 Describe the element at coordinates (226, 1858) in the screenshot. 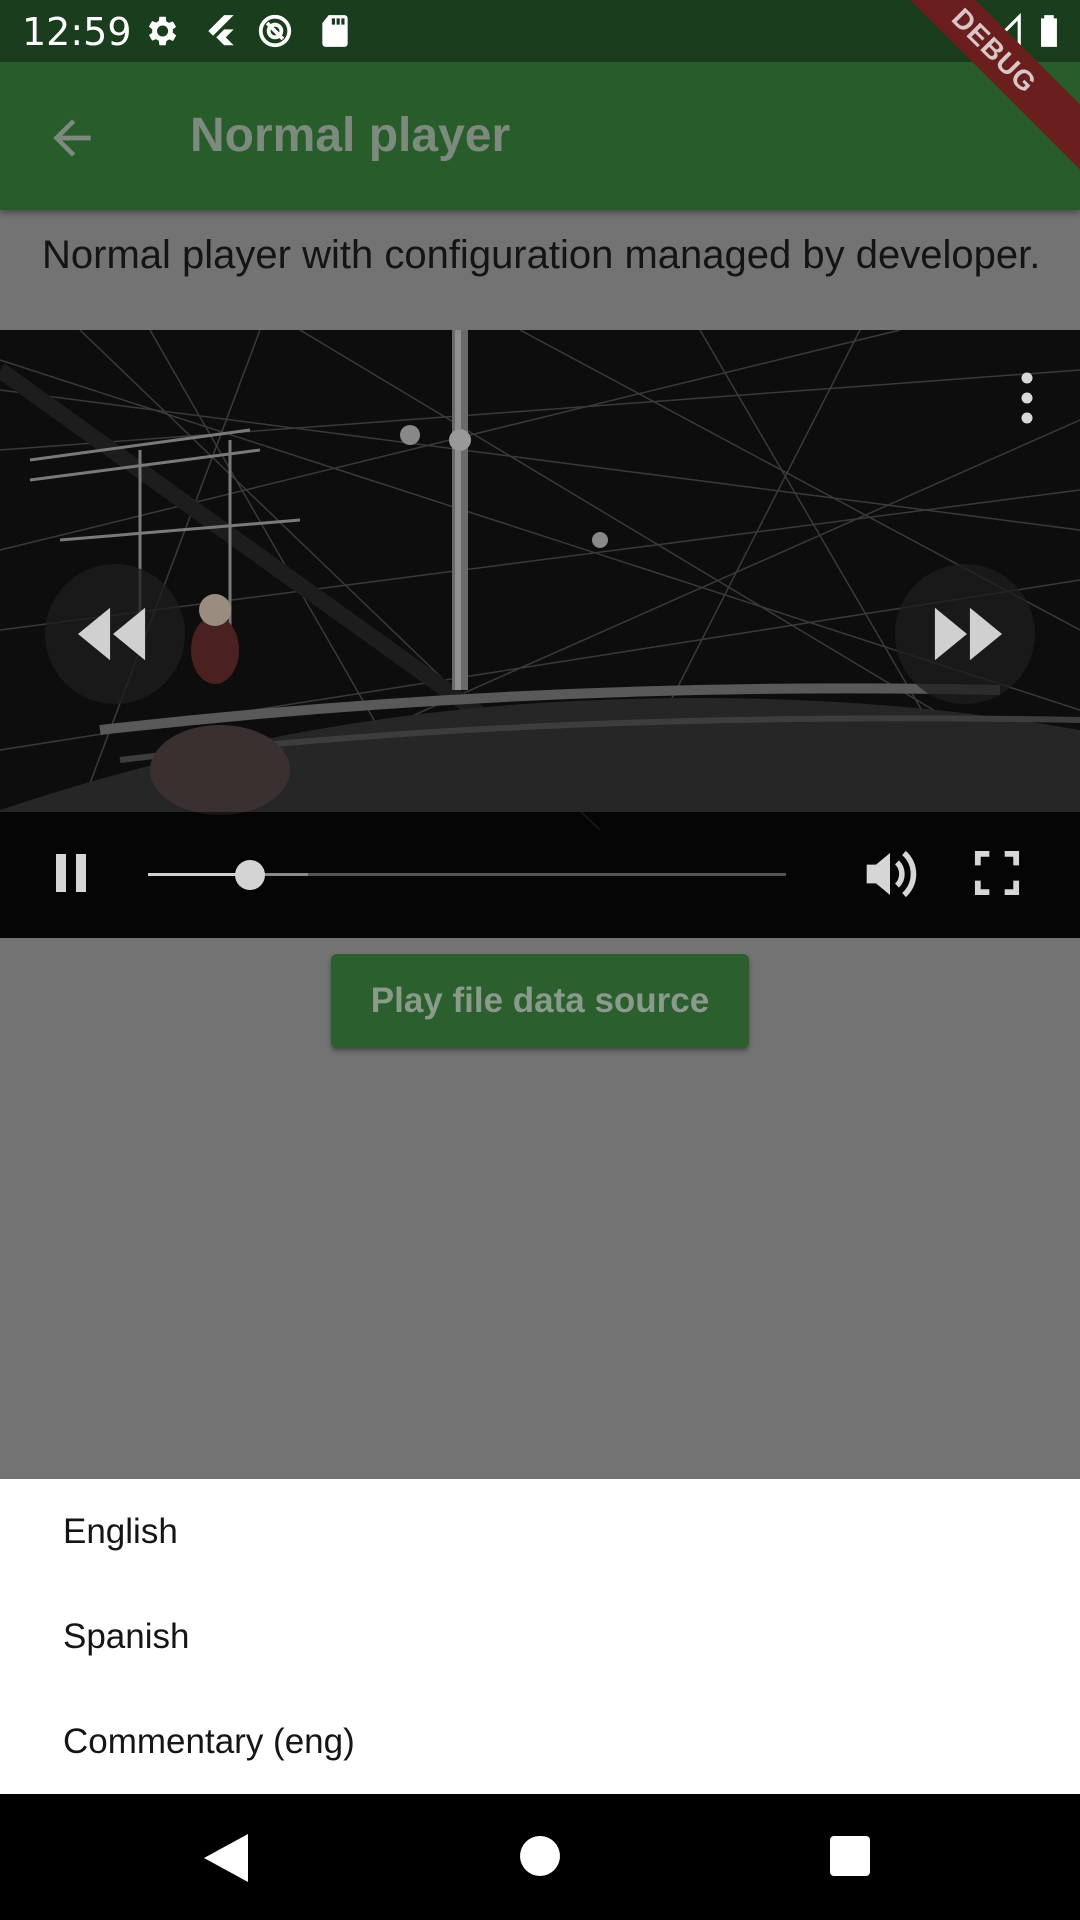

I see `nav-back-icon` at that location.